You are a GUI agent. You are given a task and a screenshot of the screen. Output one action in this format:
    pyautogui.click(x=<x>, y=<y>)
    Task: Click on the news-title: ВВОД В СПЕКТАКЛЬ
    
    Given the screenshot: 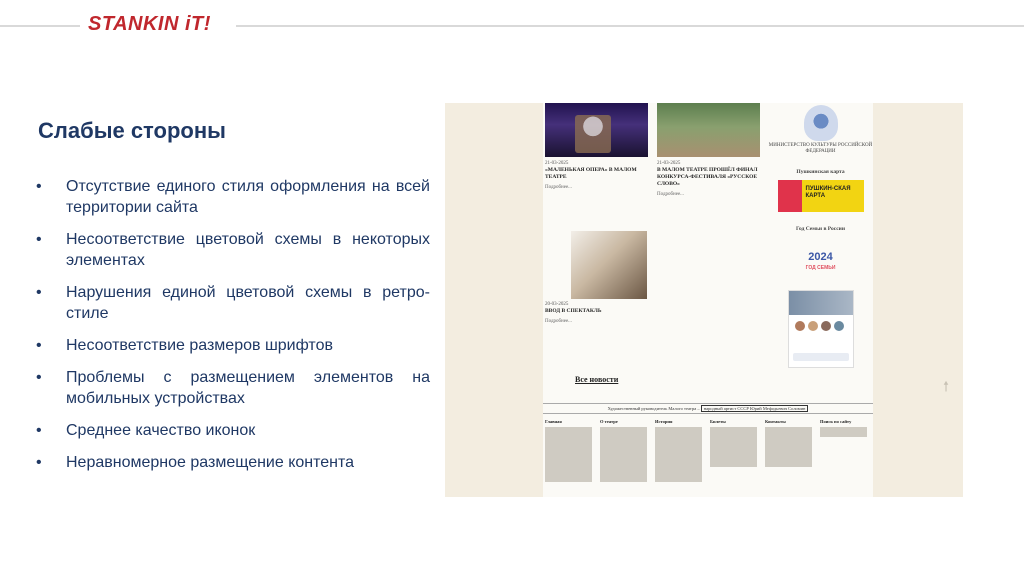 What is the action you would take?
    pyautogui.click(x=573, y=311)
    